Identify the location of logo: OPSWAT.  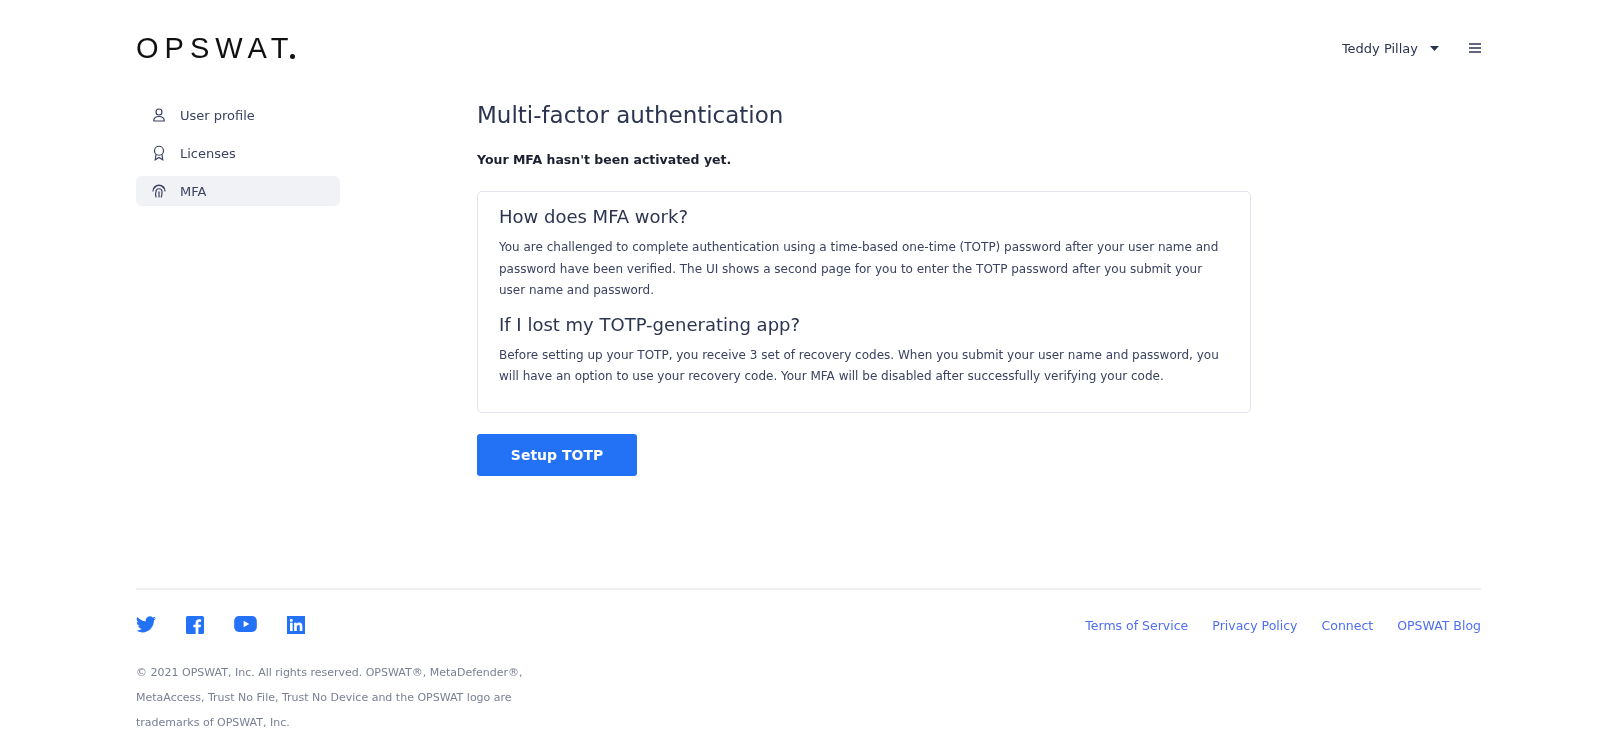
(216, 48).